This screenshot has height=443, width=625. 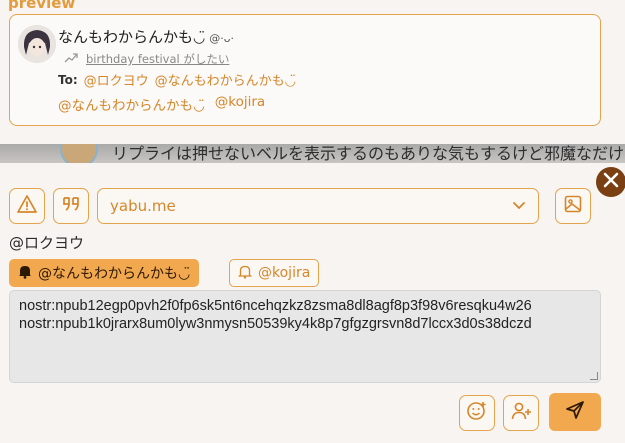 I want to click on content-warning-button, so click(x=27, y=206).